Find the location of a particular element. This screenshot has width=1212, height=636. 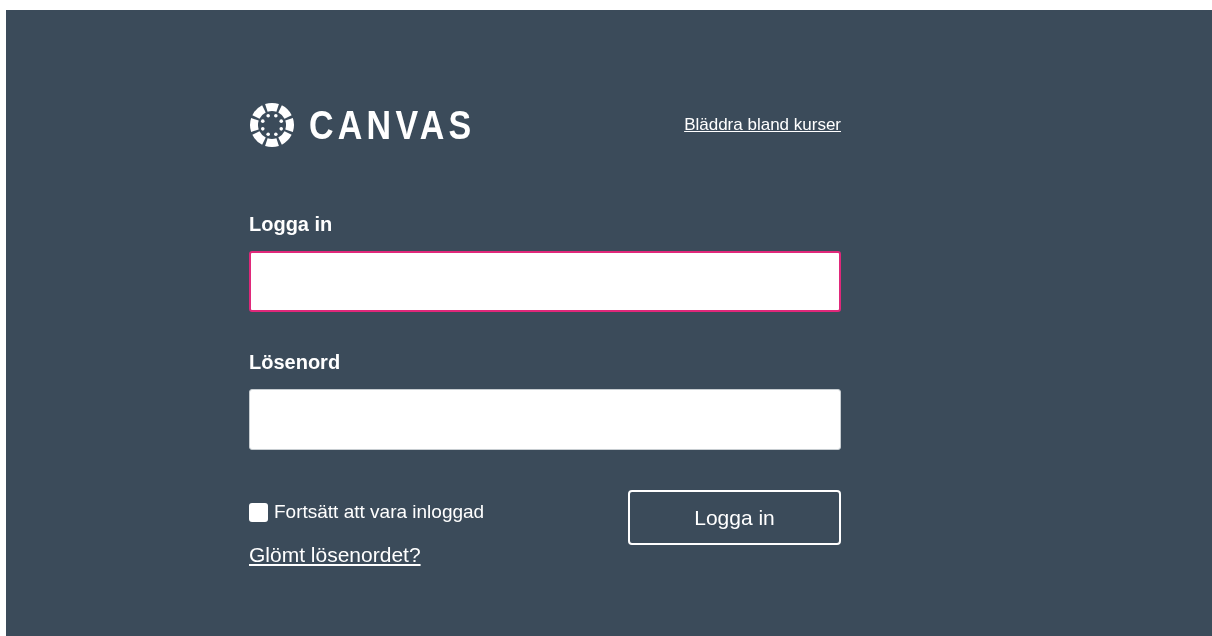

login-button: Logga in is located at coordinates (734, 517).